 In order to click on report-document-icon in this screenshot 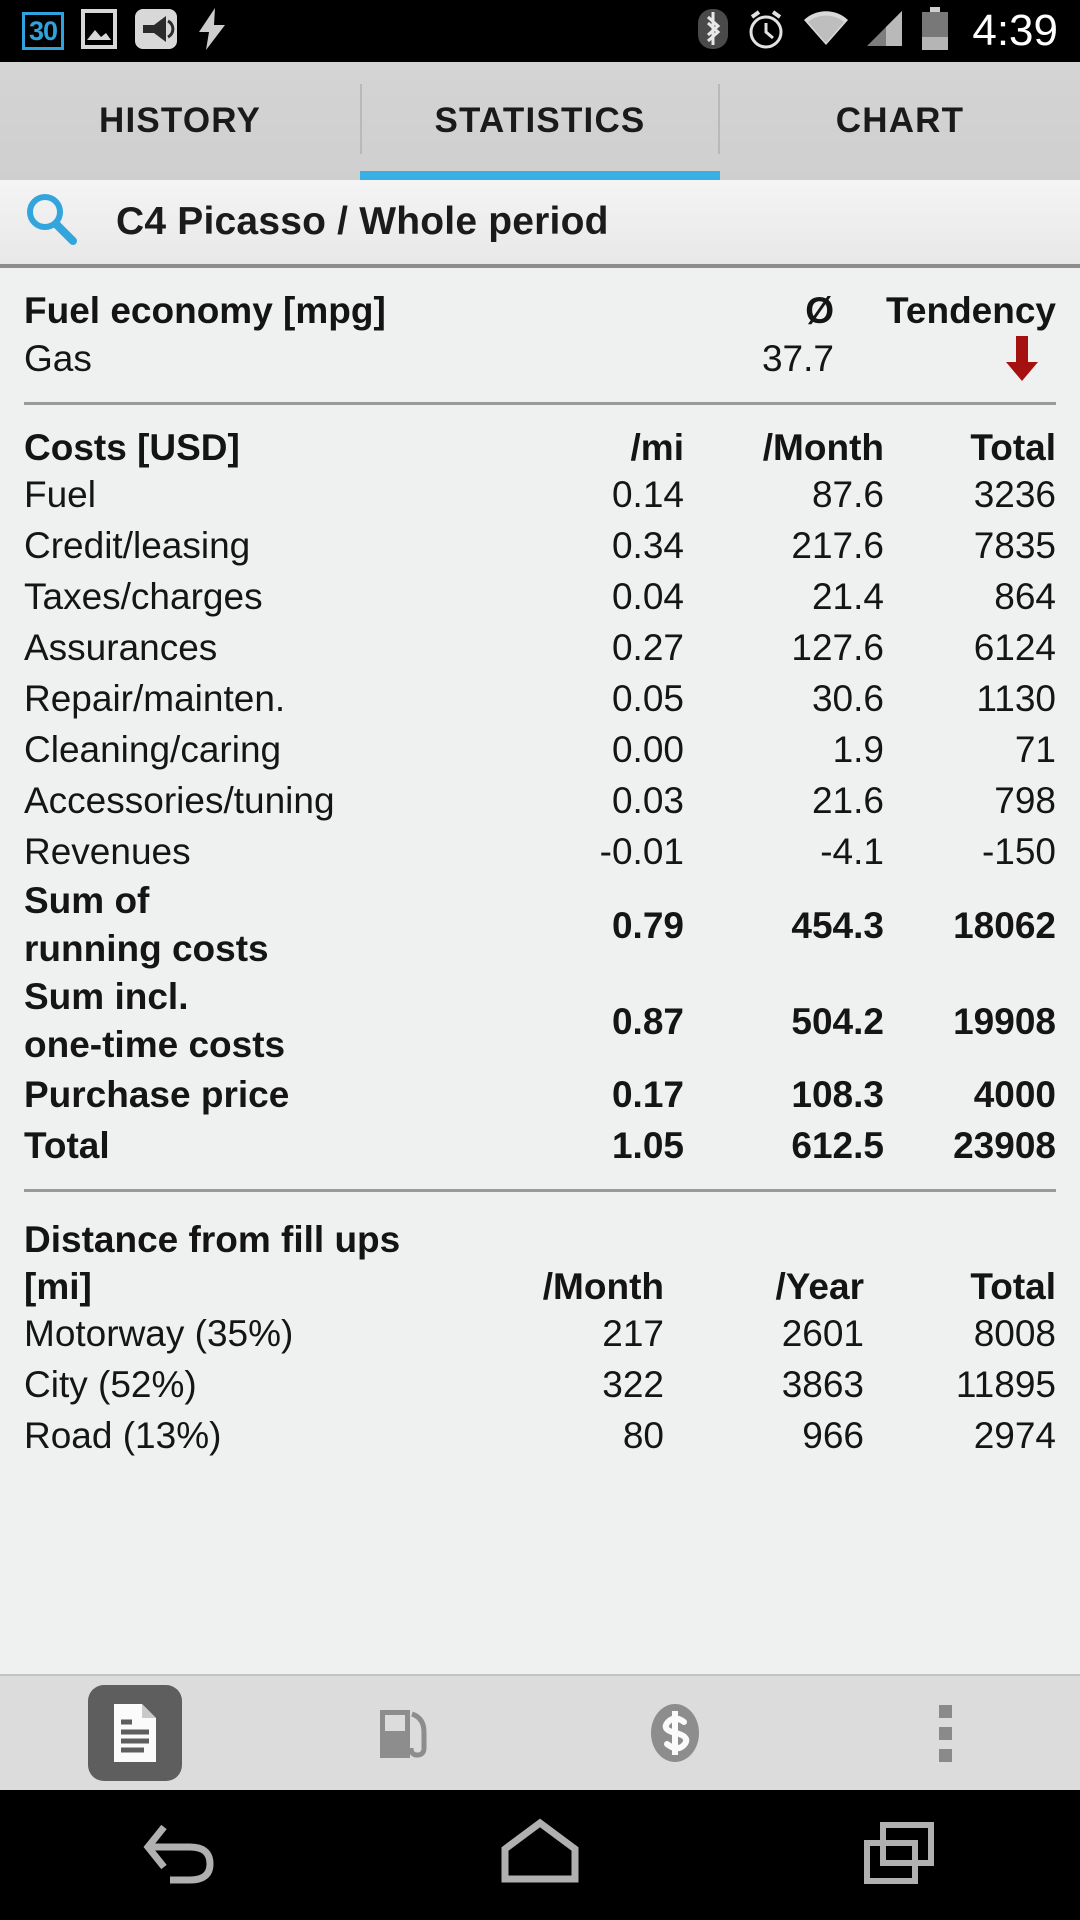, I will do `click(135, 1733)`.